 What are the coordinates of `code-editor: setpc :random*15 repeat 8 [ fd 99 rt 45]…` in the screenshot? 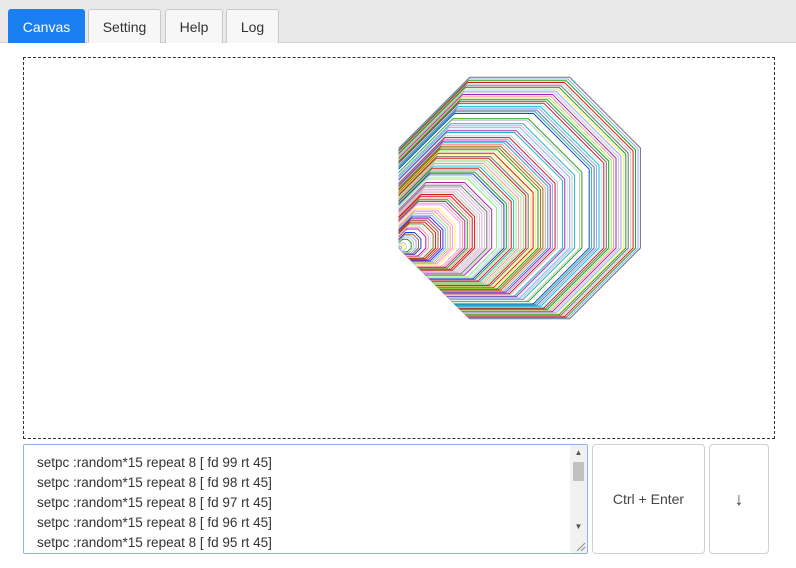 It's located at (305, 499).